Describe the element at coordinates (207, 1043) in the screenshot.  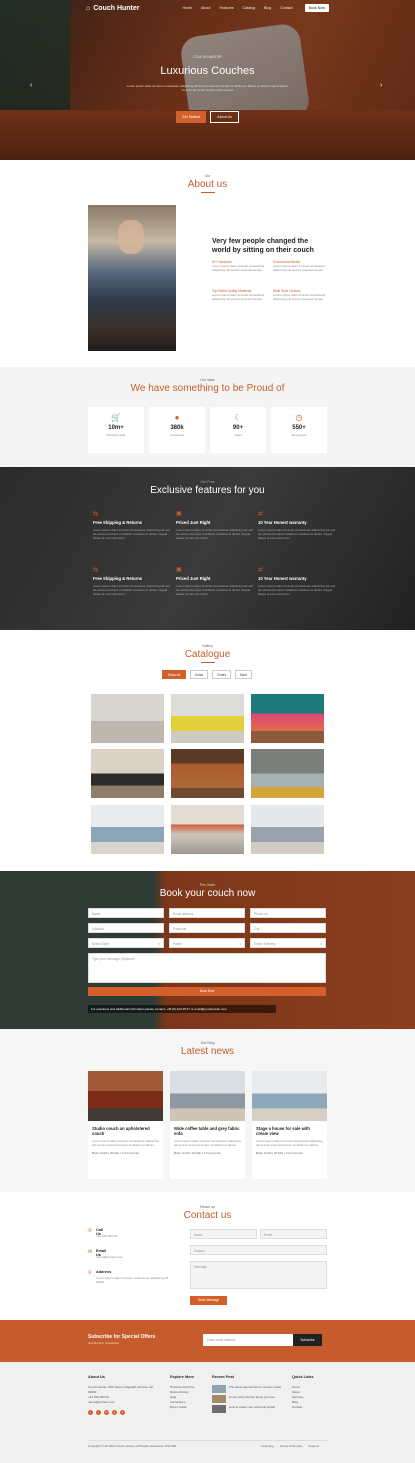
I see `news-kicker: Our Blog` at that location.